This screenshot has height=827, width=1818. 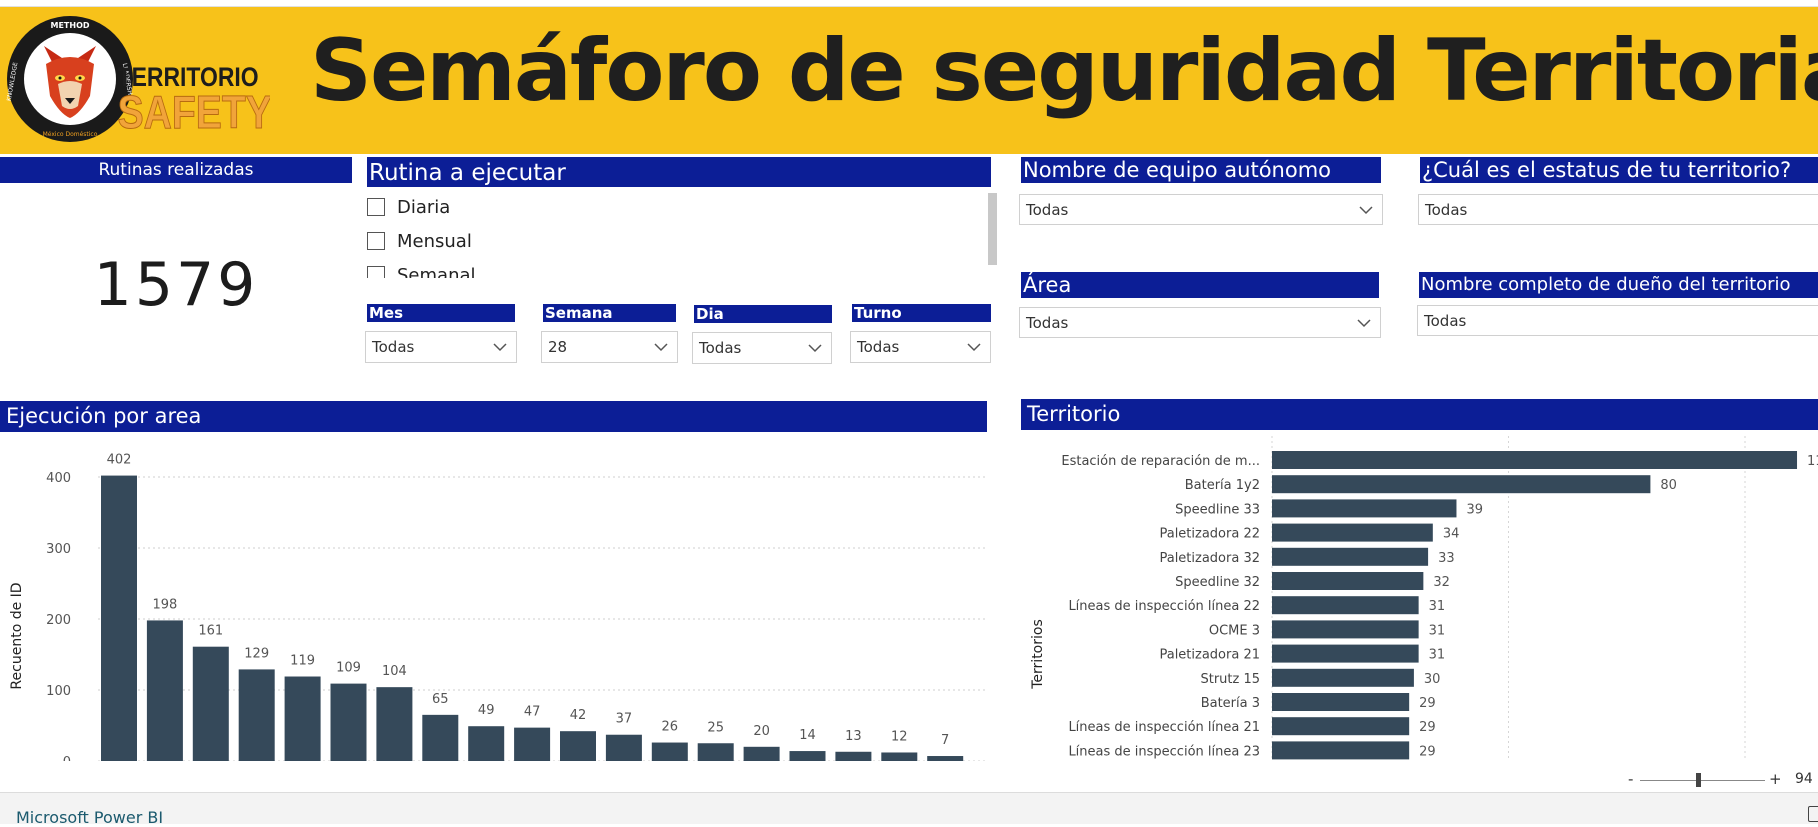 What do you see at coordinates (1804, 779) in the screenshot?
I see `zoom-level: 94` at bounding box center [1804, 779].